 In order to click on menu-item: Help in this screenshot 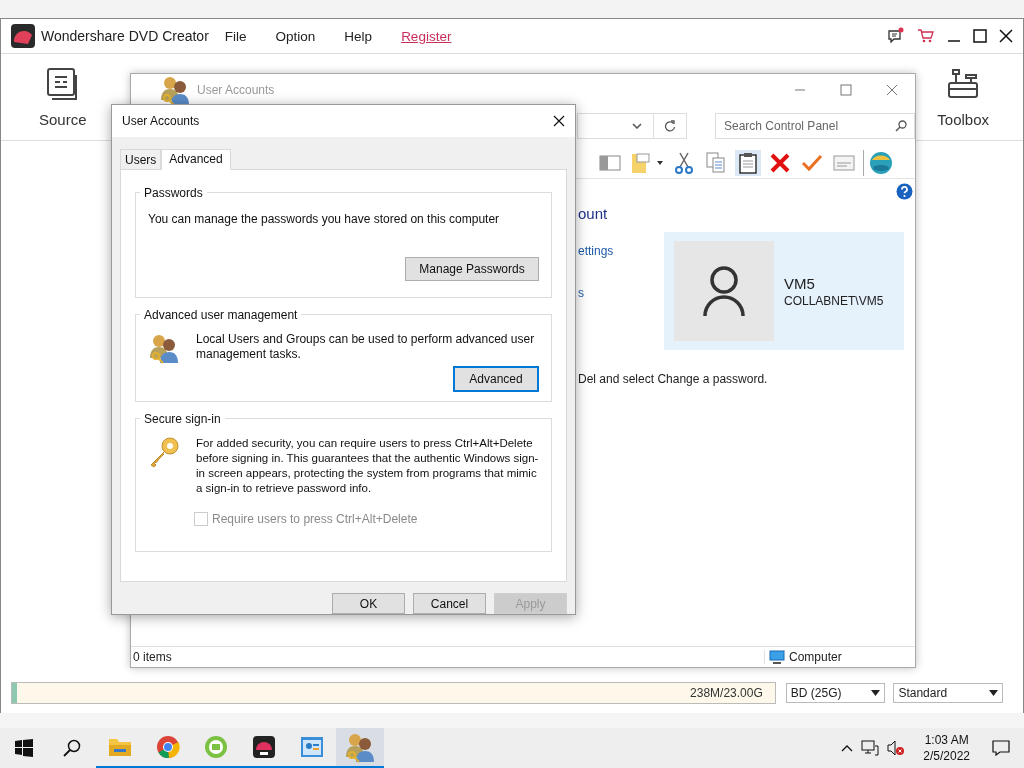, I will do `click(358, 36)`.